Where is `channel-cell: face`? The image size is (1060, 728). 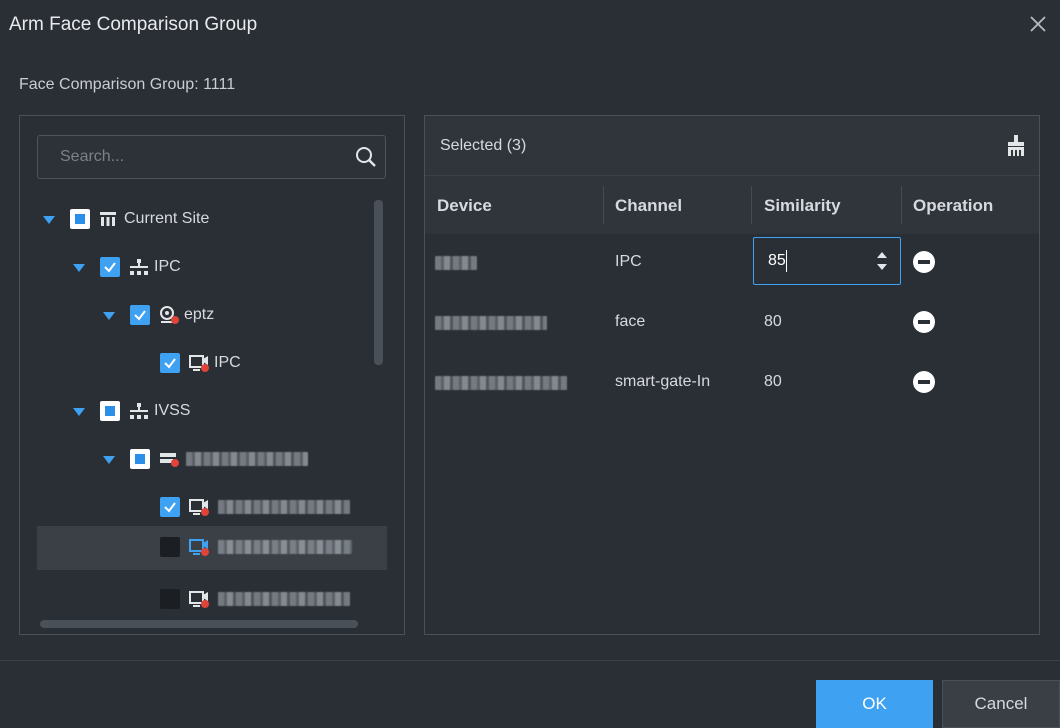 channel-cell: face is located at coordinates (630, 321).